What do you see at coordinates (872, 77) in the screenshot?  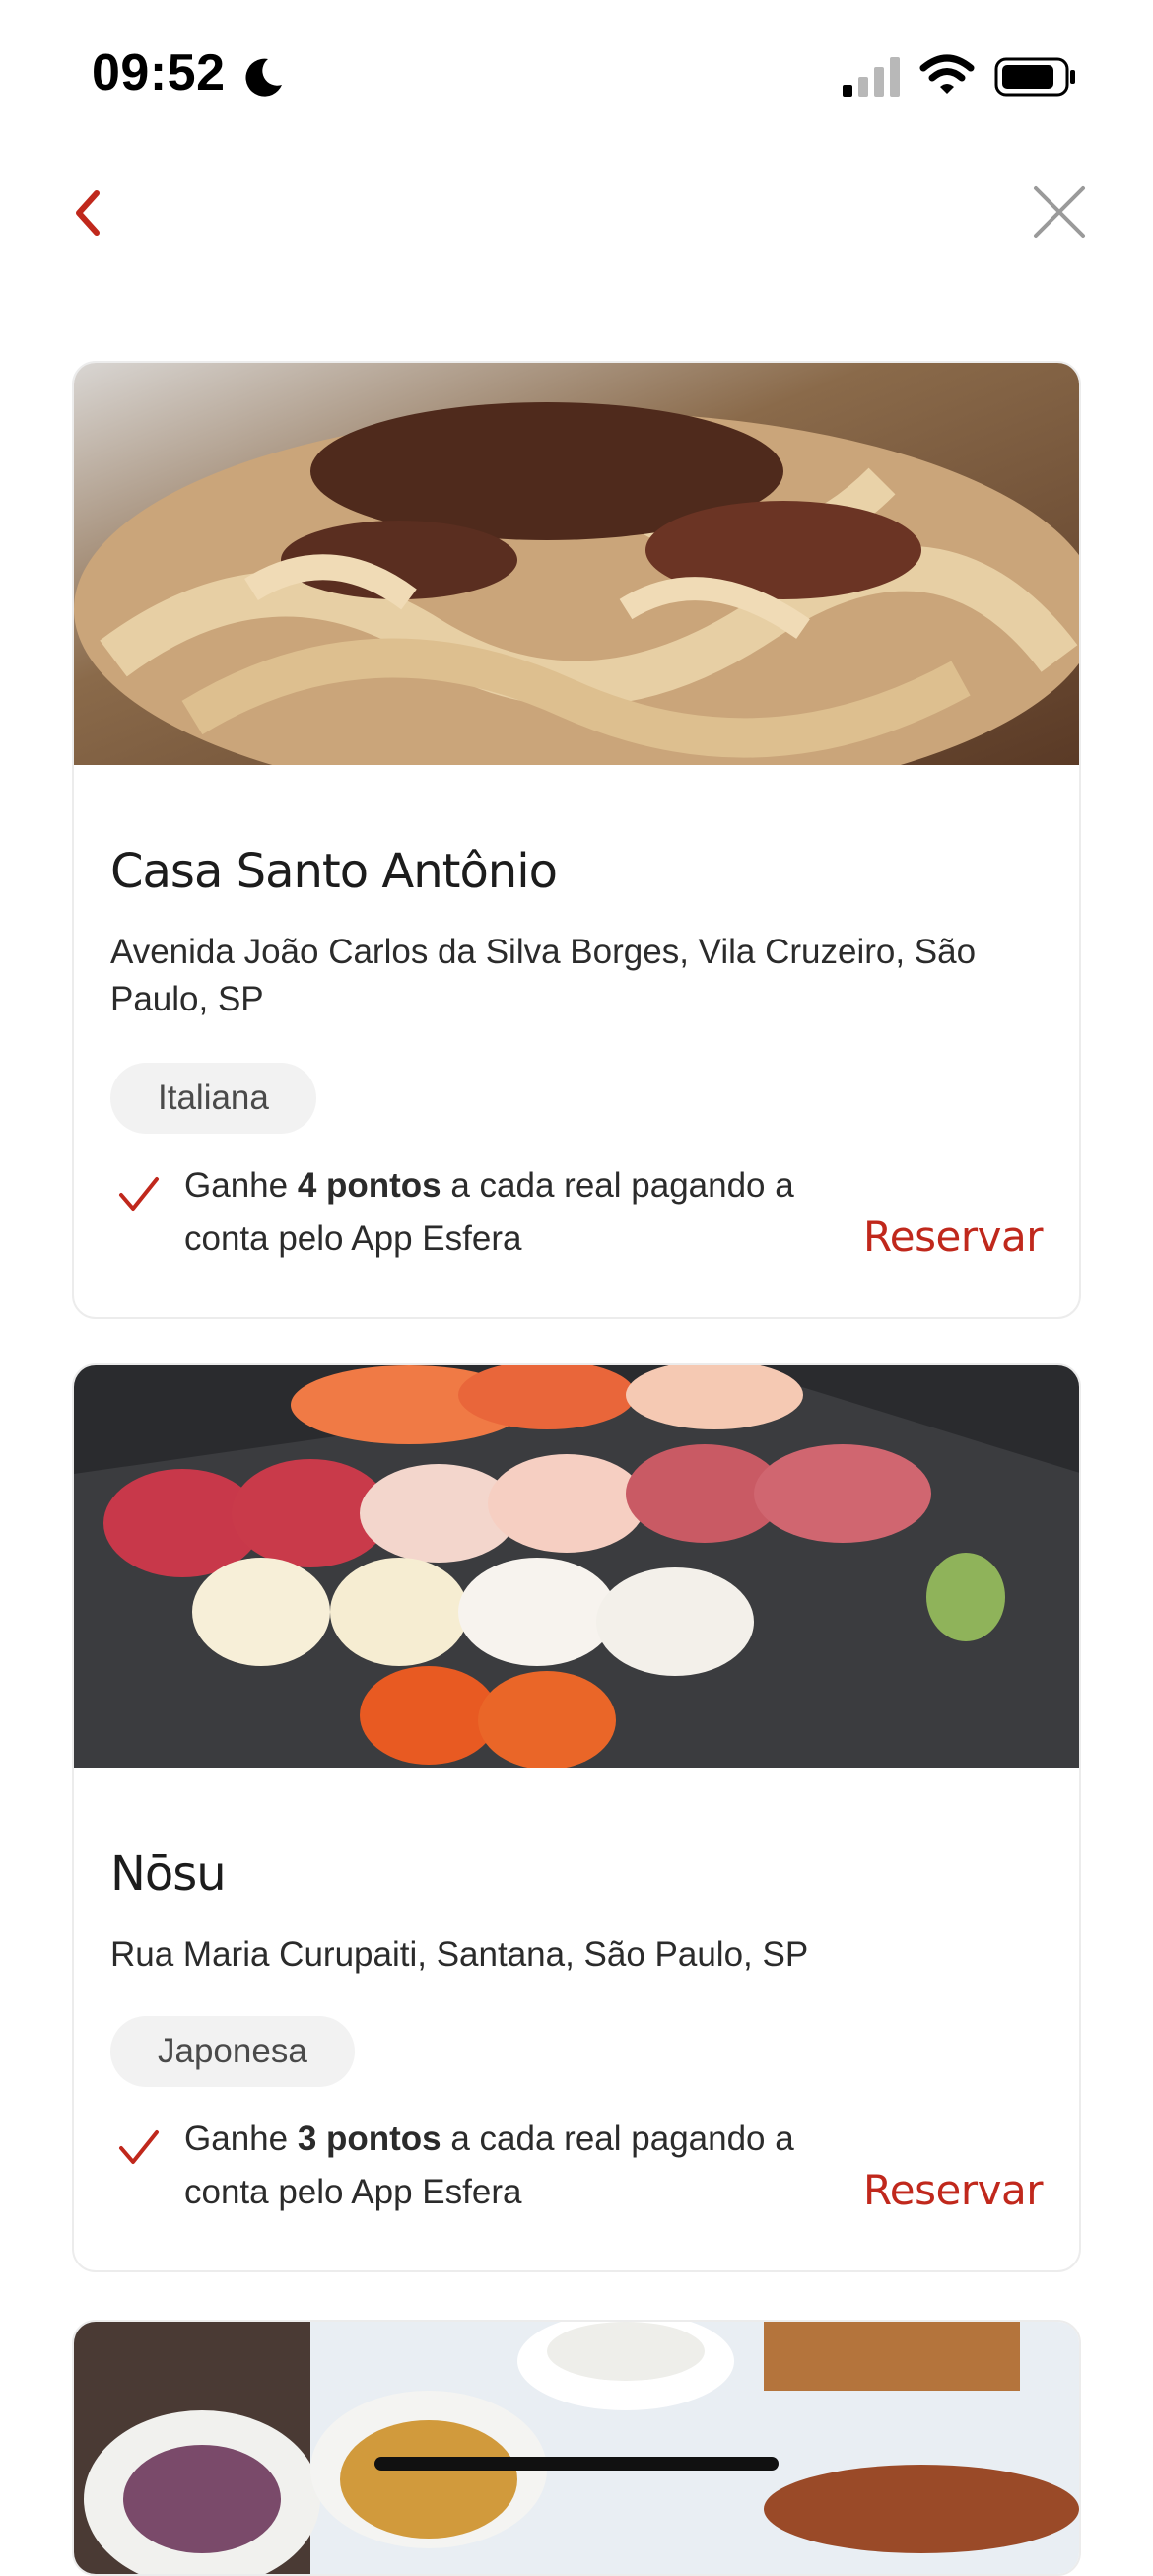 I see `signal-icon` at bounding box center [872, 77].